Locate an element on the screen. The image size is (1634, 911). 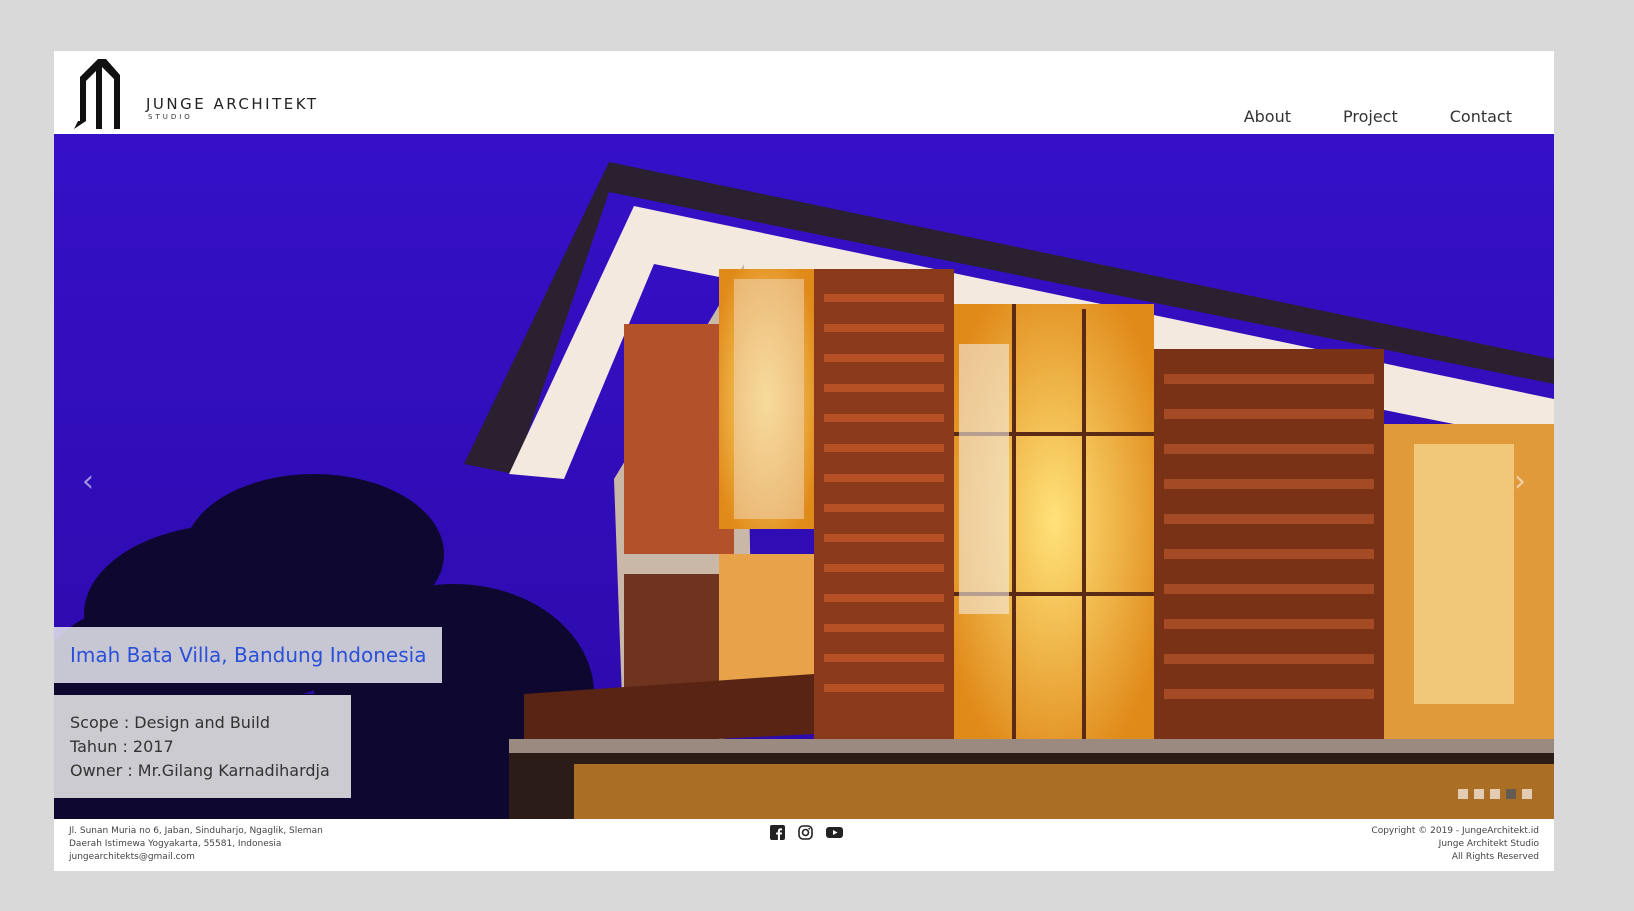
social-links is located at coordinates (806, 832).